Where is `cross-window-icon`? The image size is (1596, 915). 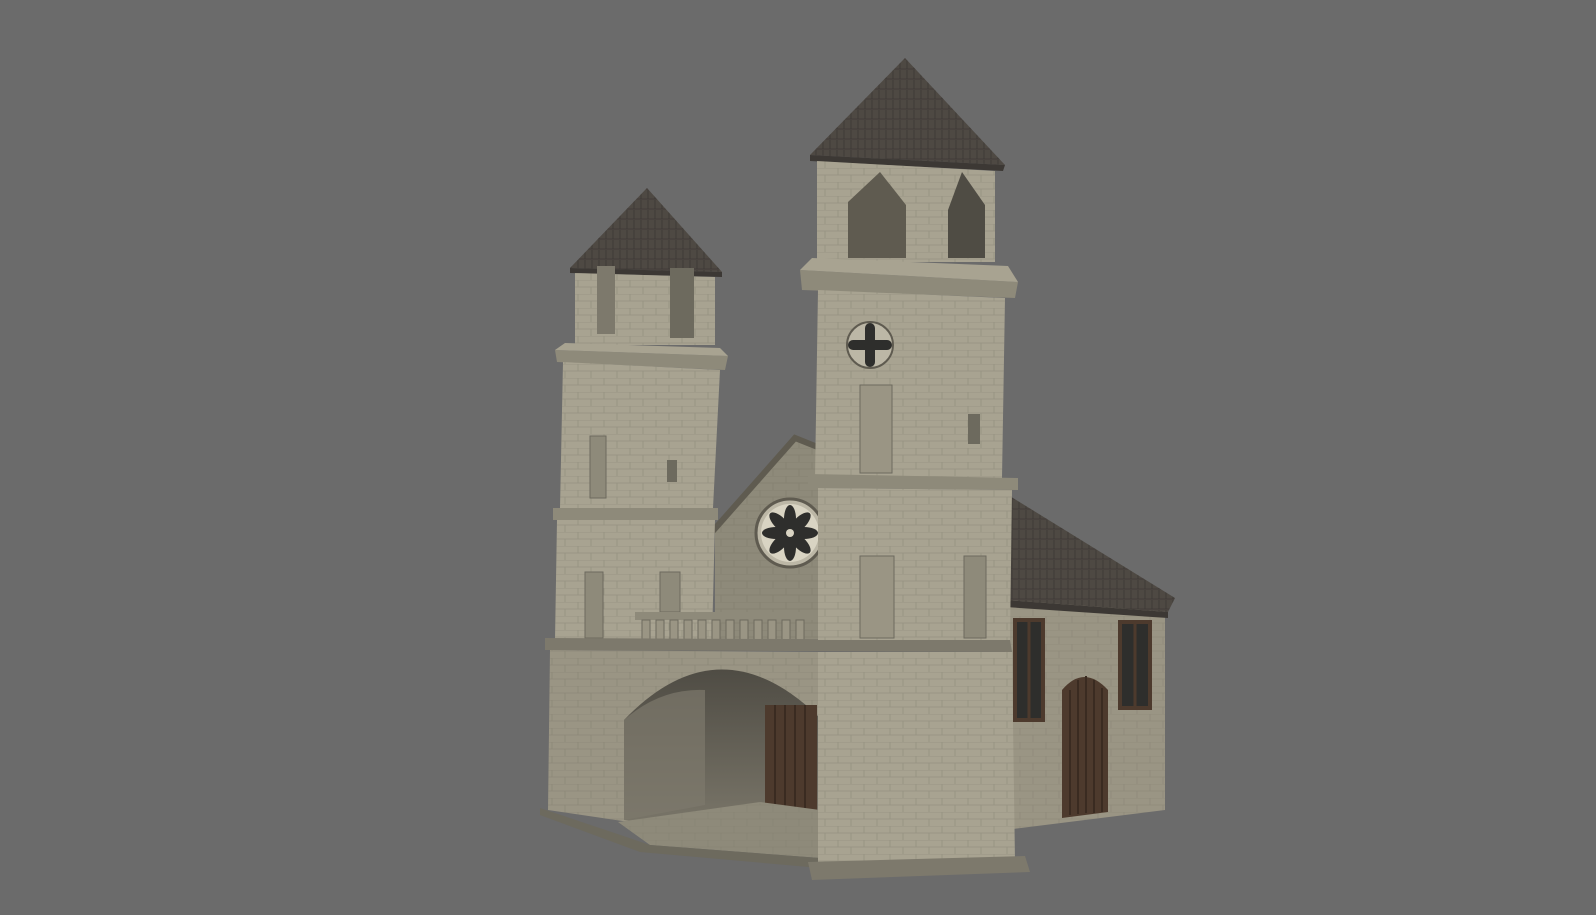
cross-window-icon is located at coordinates (870, 345).